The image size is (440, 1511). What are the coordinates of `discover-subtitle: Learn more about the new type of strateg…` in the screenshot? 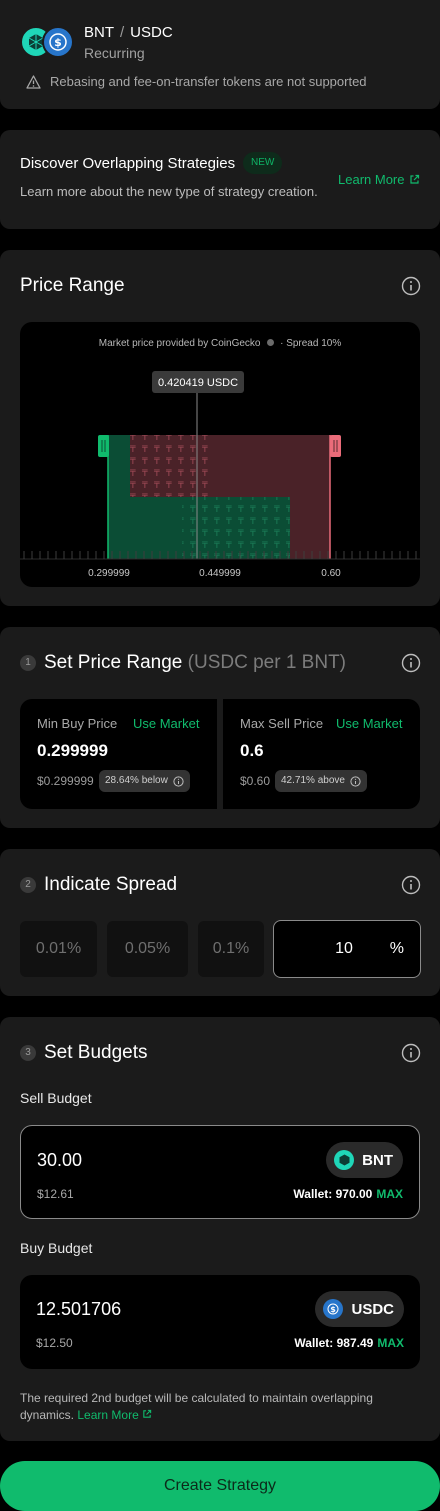 It's located at (169, 191).